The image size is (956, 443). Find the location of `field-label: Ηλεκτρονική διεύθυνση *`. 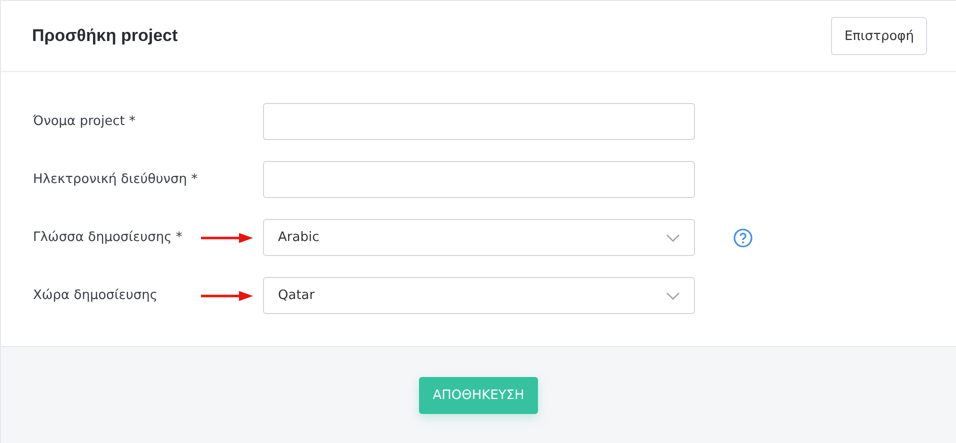

field-label: Ηλεκτρονική διεύθυνση * is located at coordinates (116, 179).